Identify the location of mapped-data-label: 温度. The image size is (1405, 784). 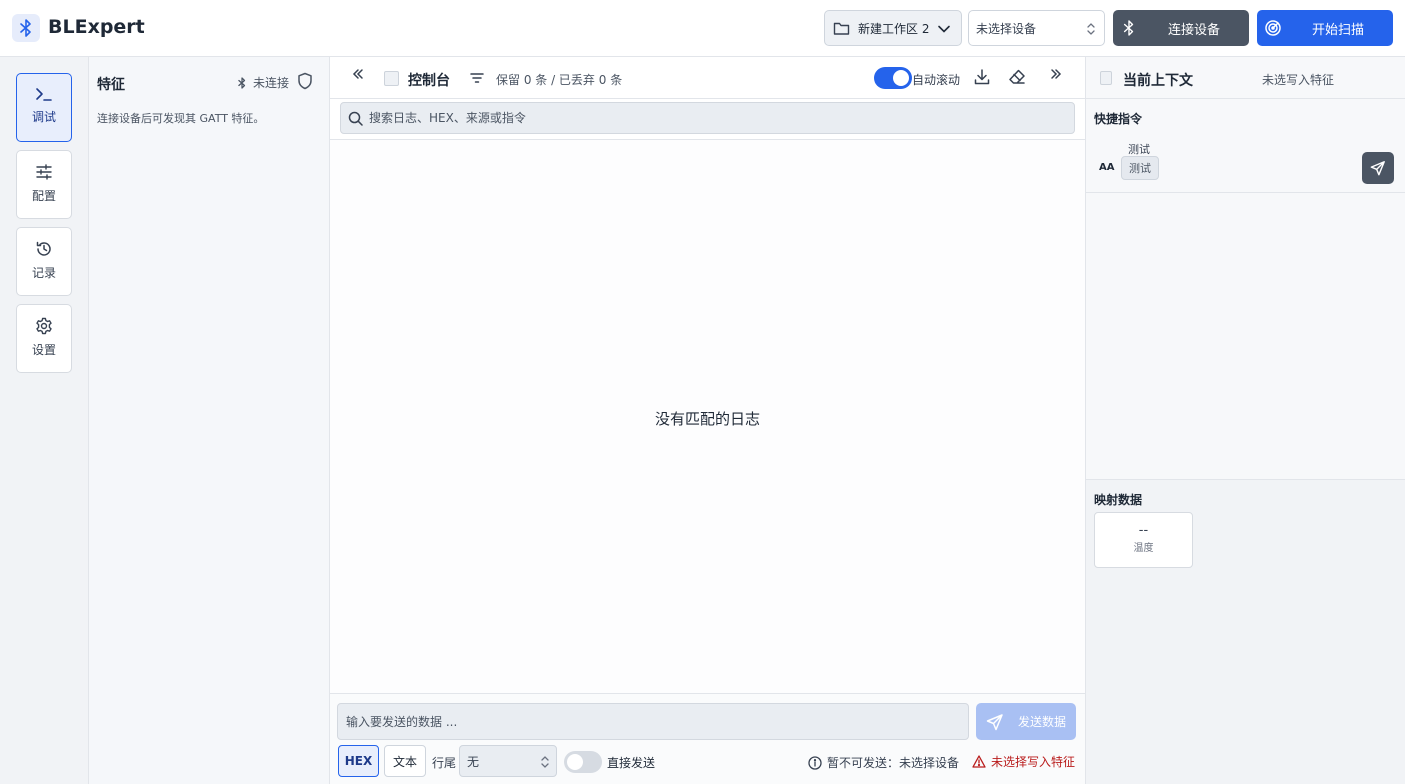
(1143, 548).